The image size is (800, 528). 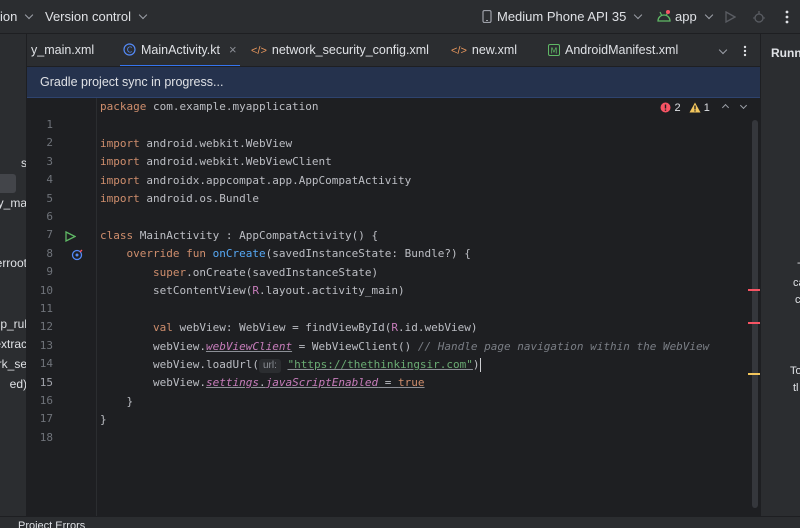 What do you see at coordinates (176, 235) in the screenshot?
I see `code-token: MainActivity` at bounding box center [176, 235].